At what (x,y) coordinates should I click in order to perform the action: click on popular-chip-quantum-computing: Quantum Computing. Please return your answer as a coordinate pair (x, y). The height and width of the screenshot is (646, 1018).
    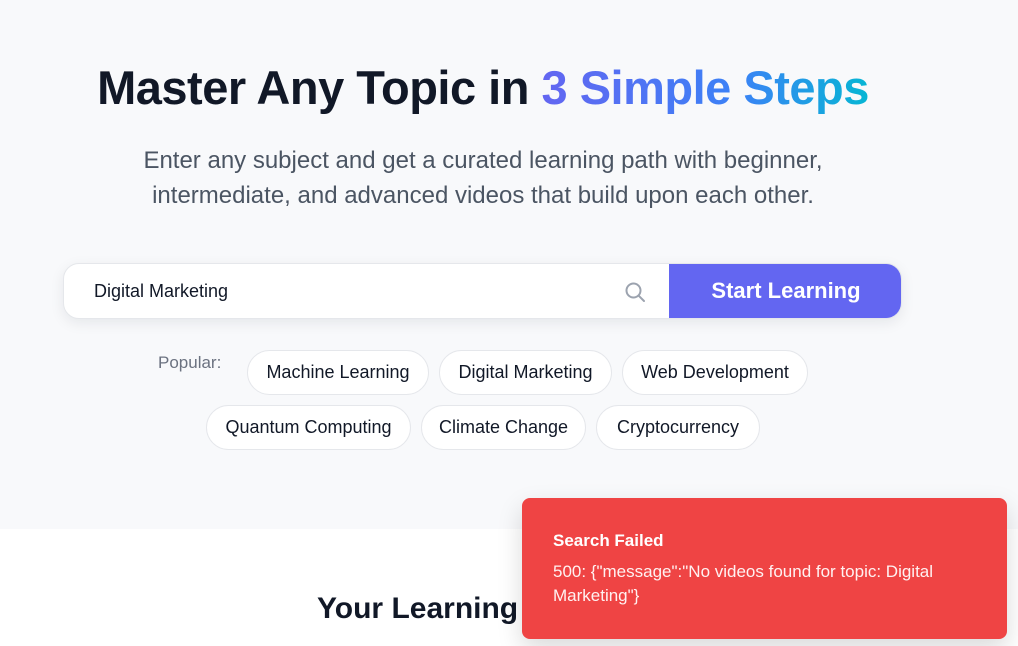
    Looking at the image, I should click on (308, 427).